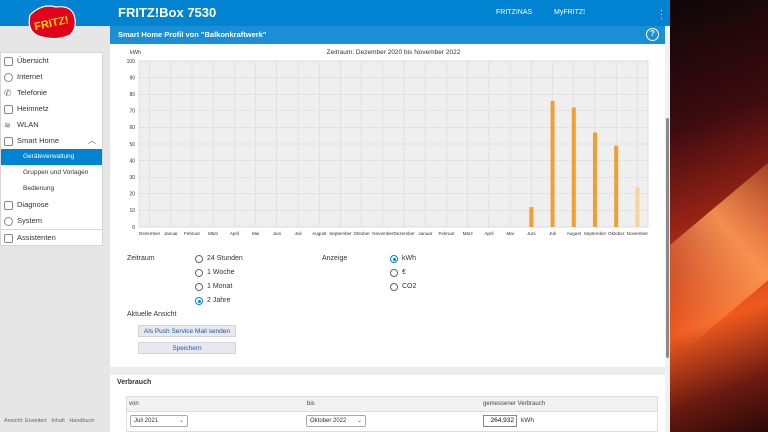  What do you see at coordinates (51, 189) in the screenshot?
I see `sidebar-item-bedienung: Bedienung` at bounding box center [51, 189].